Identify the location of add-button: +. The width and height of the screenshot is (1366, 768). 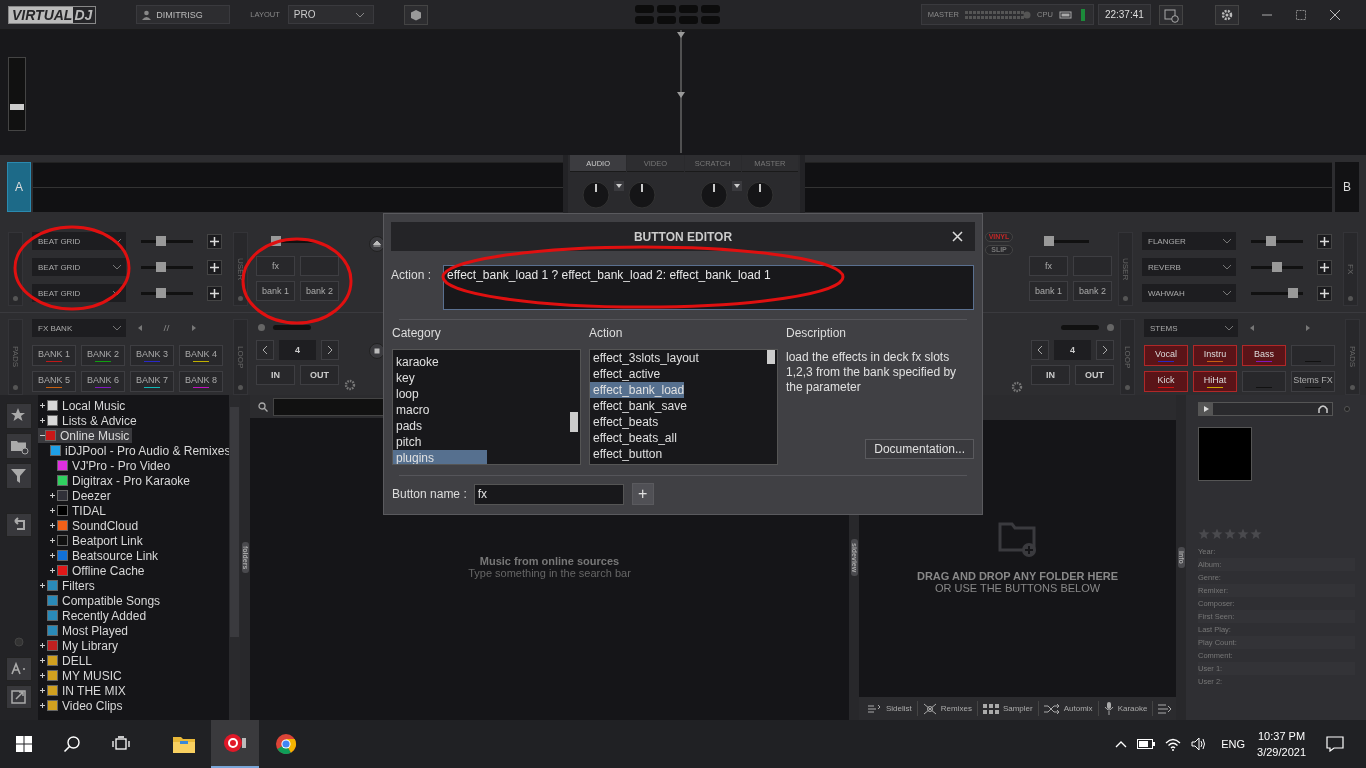
(642, 494).